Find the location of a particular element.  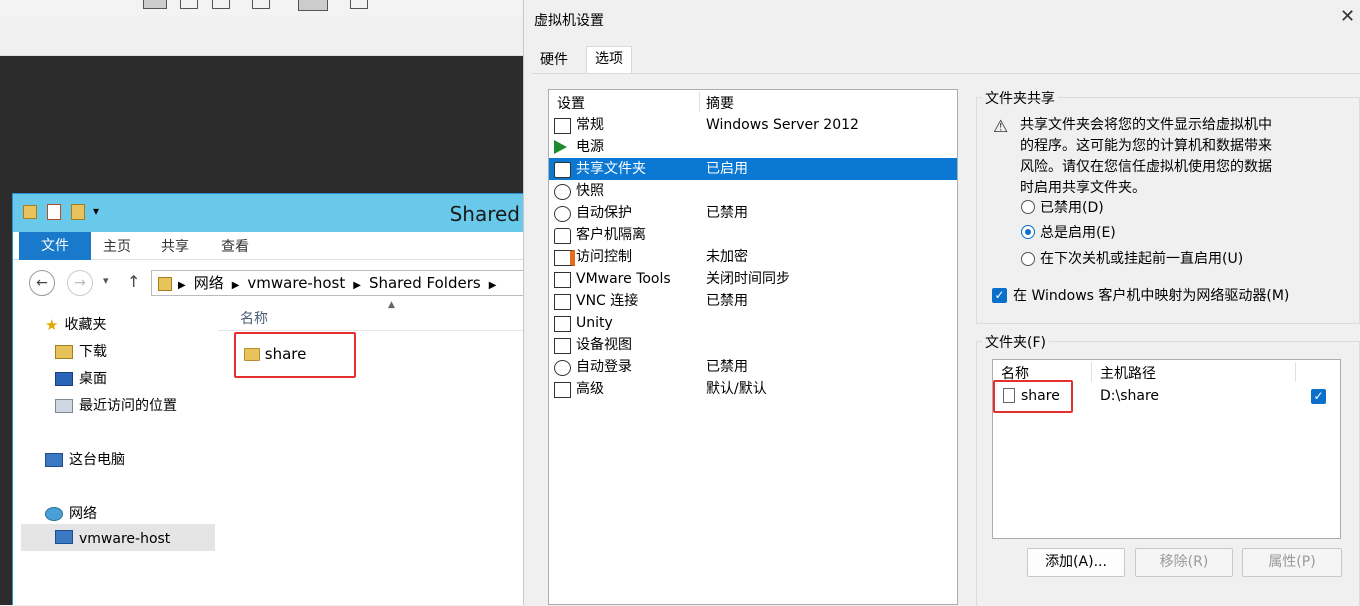

setting-summary: 未加密 is located at coordinates (727, 257).